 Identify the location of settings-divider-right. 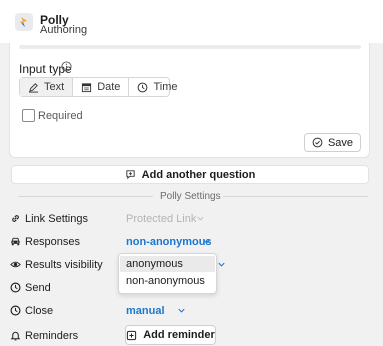
(295, 196).